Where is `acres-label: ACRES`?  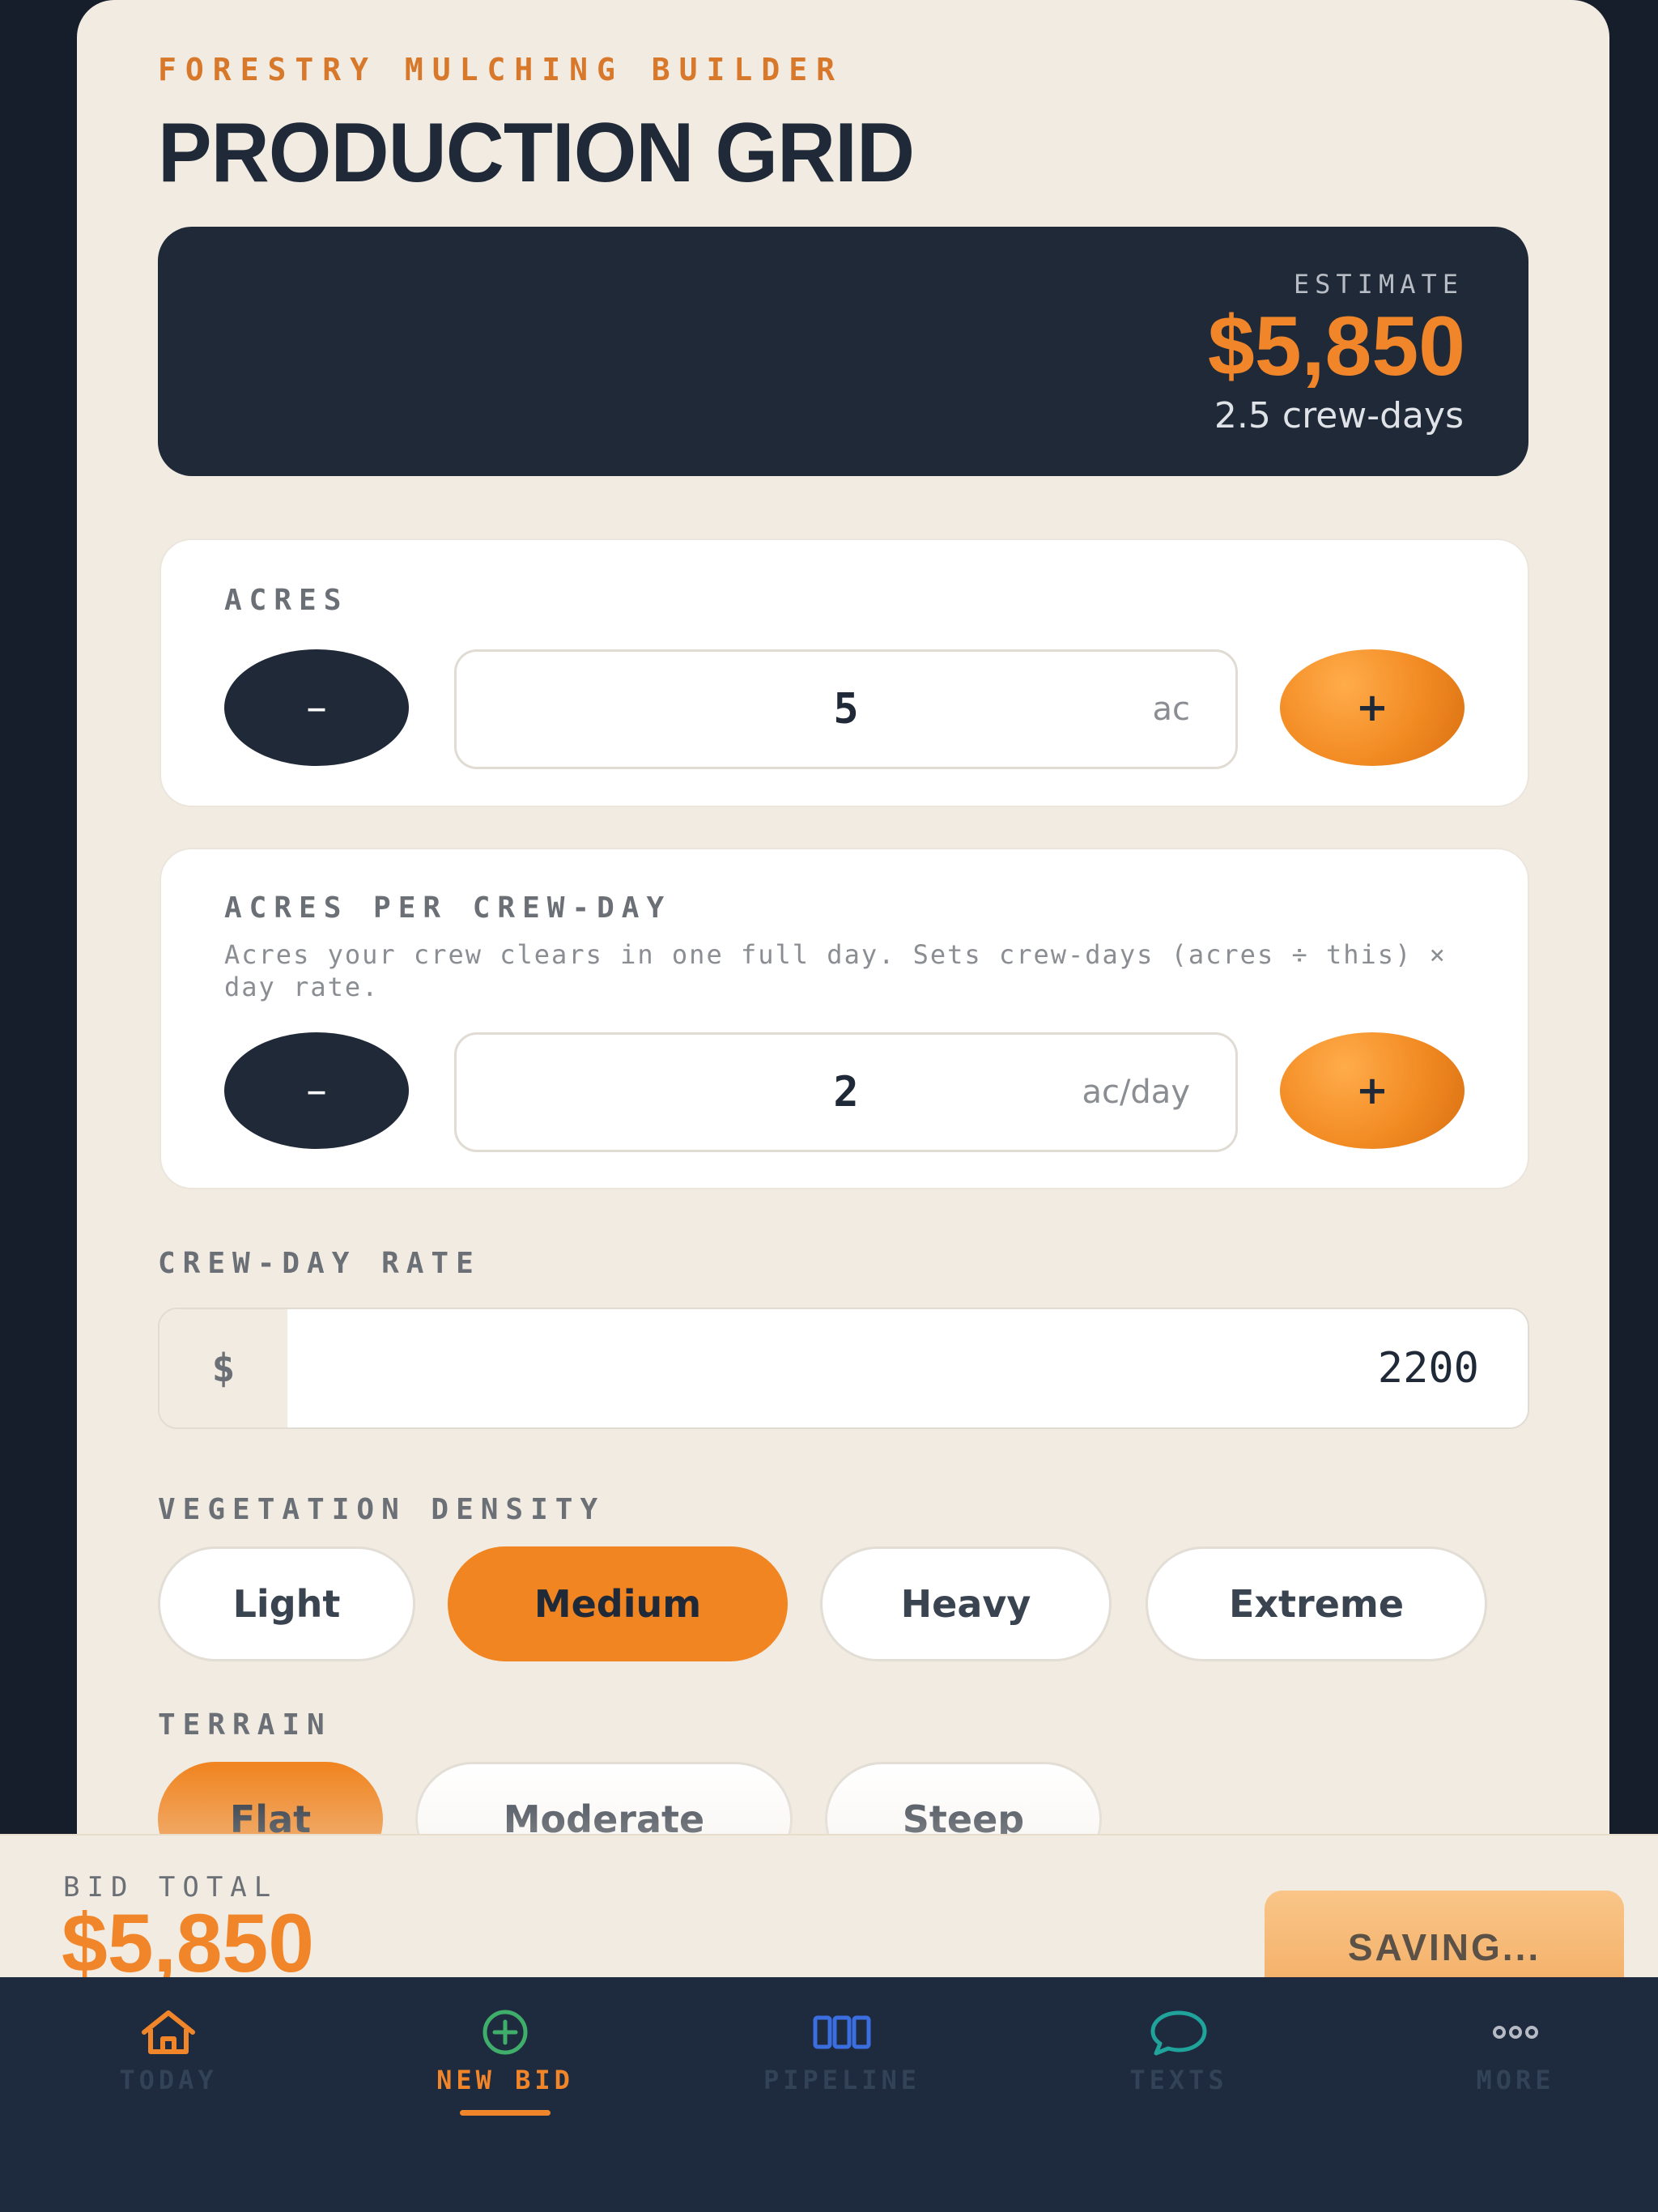 acres-label: ACRES is located at coordinates (286, 601).